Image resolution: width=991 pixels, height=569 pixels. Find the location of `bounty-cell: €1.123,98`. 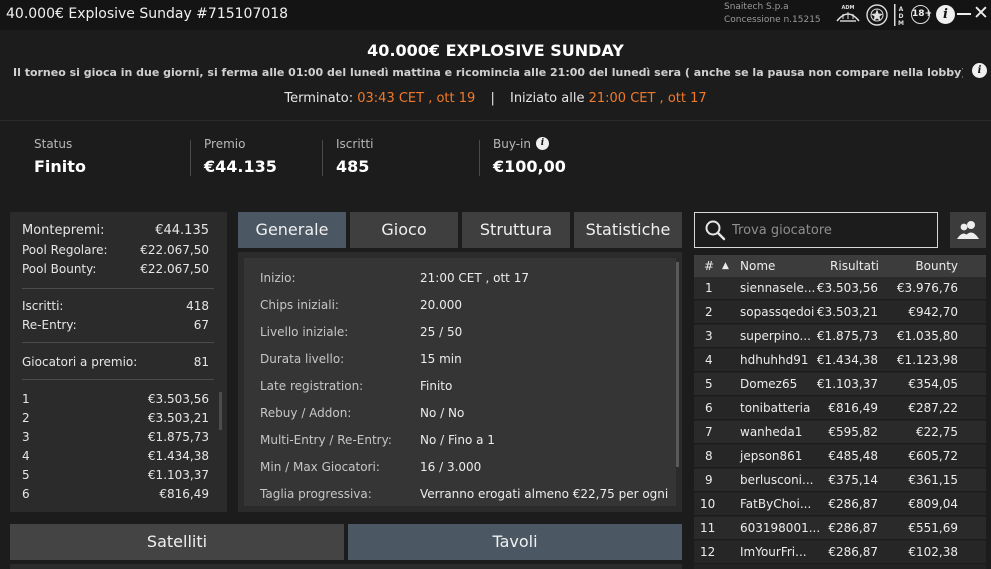

bounty-cell: €1.123,98 is located at coordinates (927, 360).